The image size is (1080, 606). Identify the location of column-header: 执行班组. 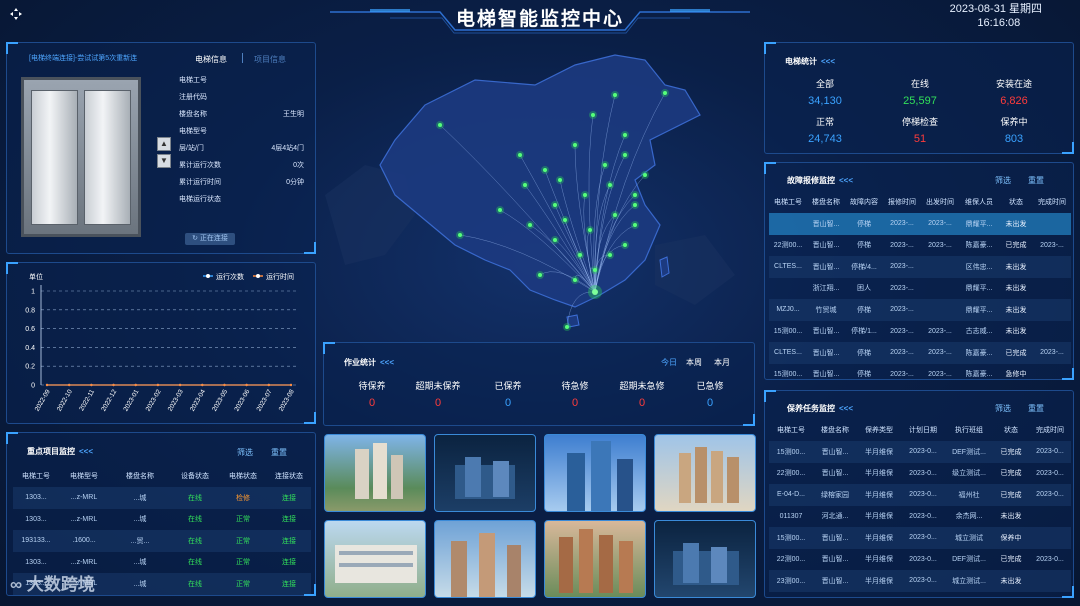
(969, 430).